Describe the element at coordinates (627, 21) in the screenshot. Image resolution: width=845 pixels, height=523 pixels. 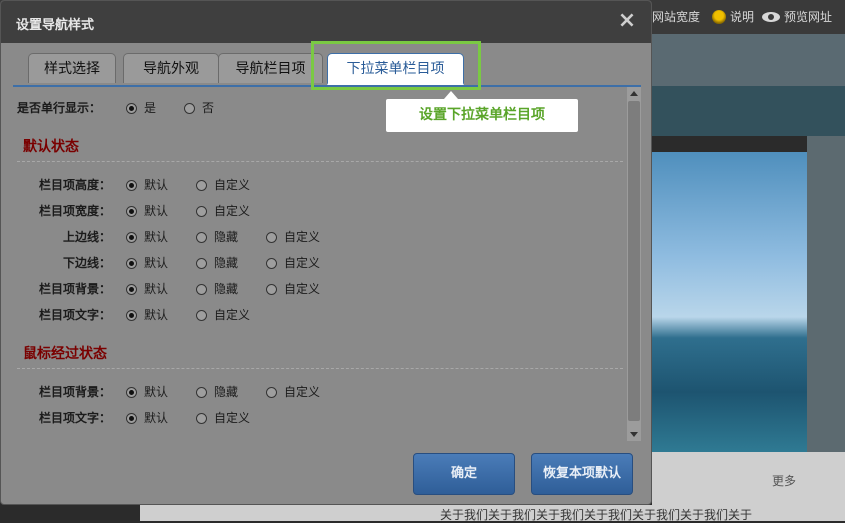
I see `close-icon: ×` at that location.